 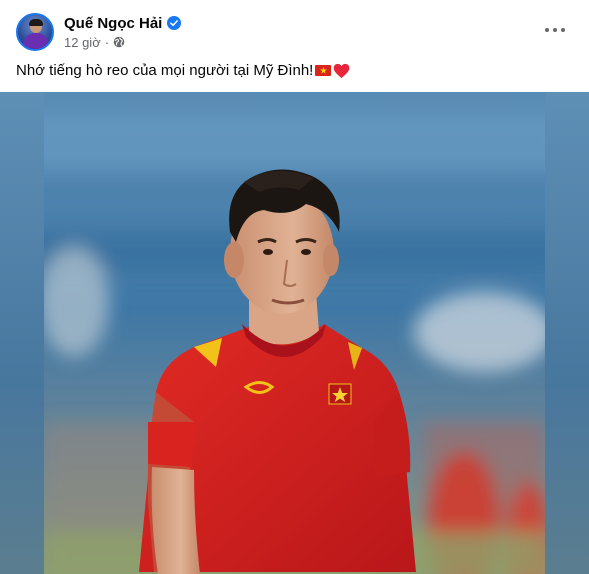 What do you see at coordinates (22, 333) in the screenshot?
I see `media-backdrop-left` at bounding box center [22, 333].